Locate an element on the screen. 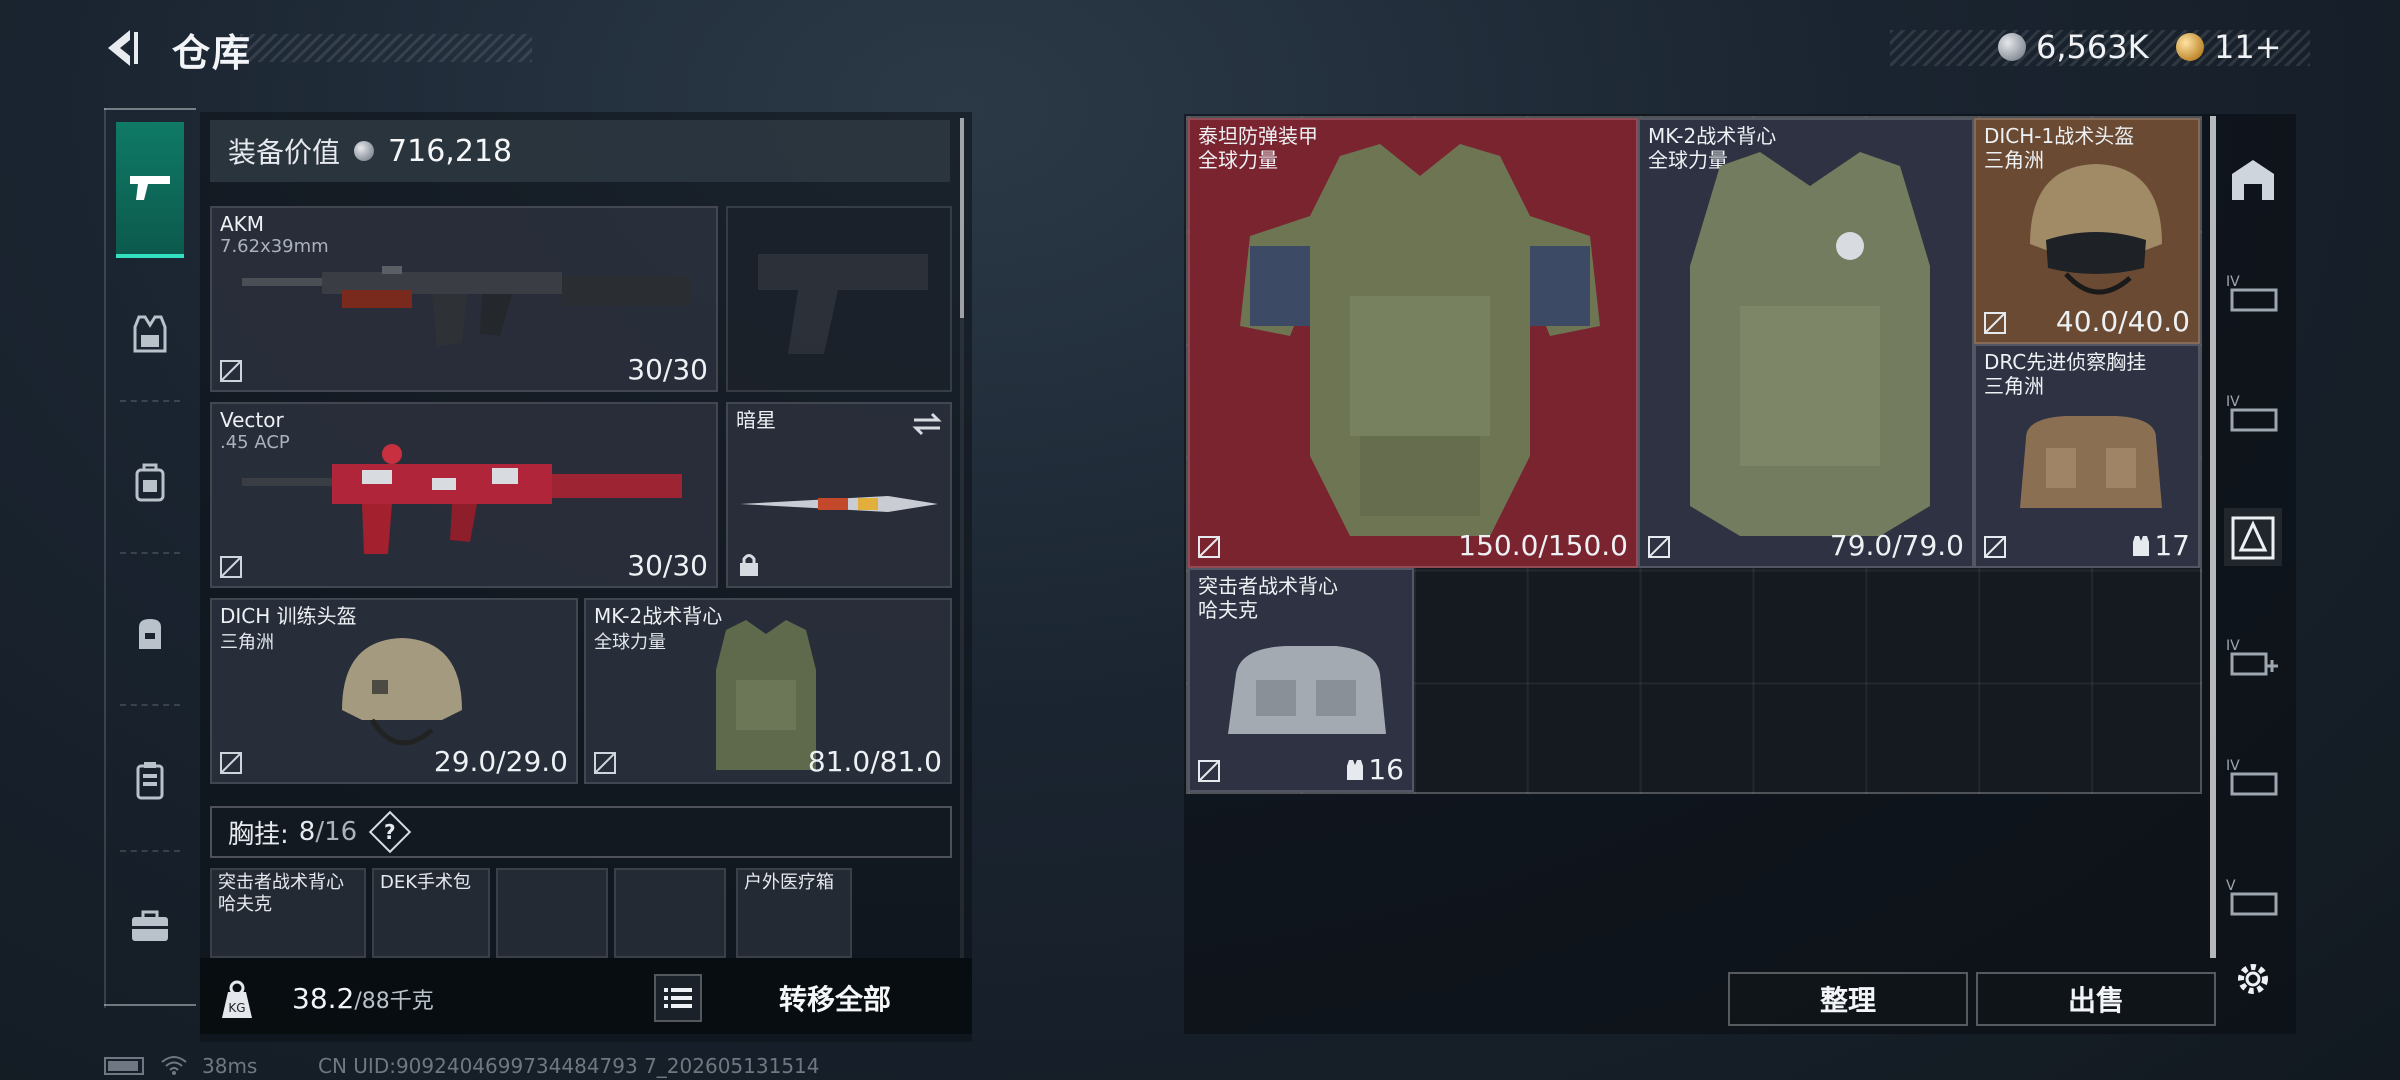 The width and height of the screenshot is (2400, 1080). helmet-image is located at coordinates (2096, 229).